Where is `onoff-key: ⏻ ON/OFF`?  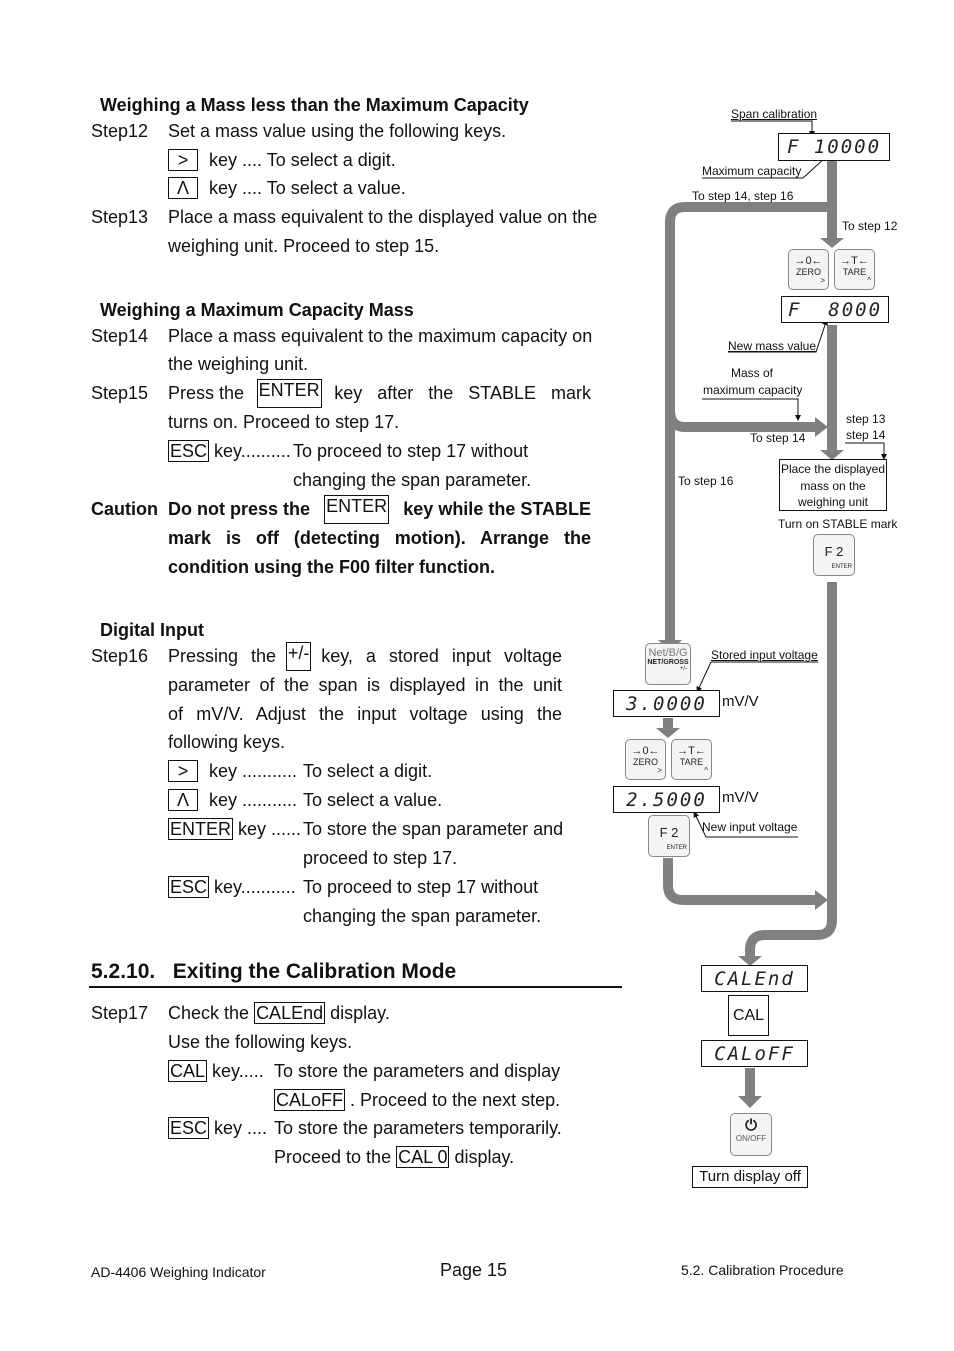
onoff-key: ⏻ ON/OFF is located at coordinates (751, 1134).